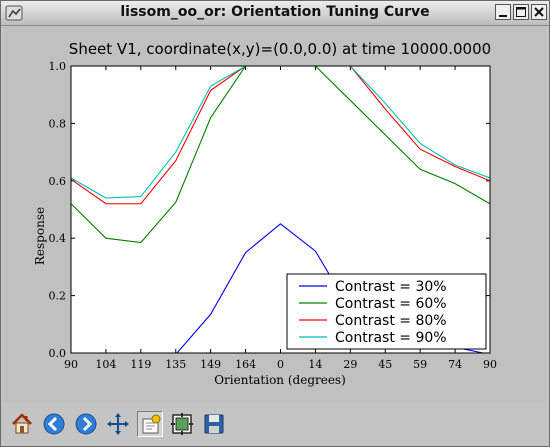  I want to click on y-tick-label: 1.0, so click(58, 66).